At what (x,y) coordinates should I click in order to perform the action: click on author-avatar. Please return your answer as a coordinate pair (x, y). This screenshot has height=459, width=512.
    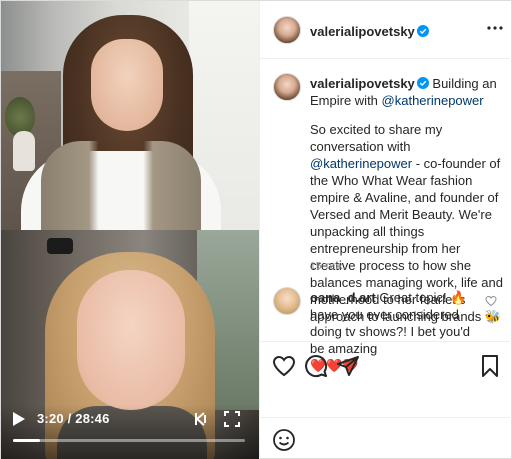
    Looking at the image, I should click on (287, 30).